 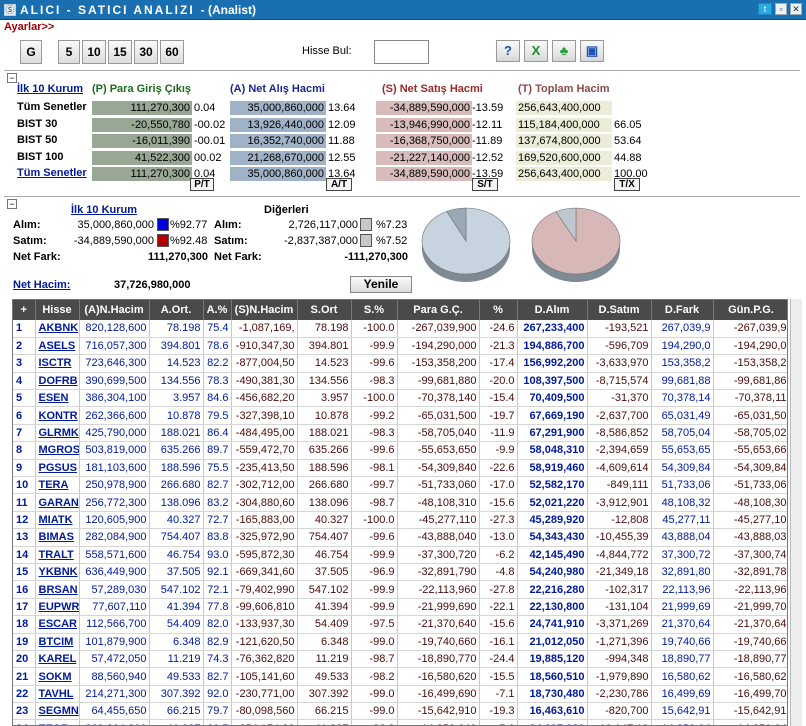 I want to click on period-button-5: 5, so click(x=69, y=52).